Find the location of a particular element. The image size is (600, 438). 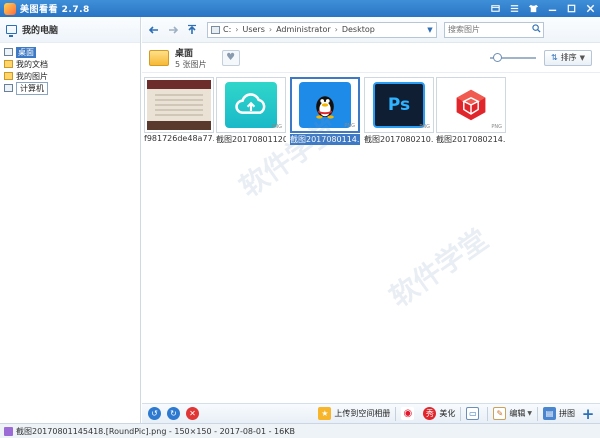

folder-info: 桌面 5 张图片 is located at coordinates (191, 58).